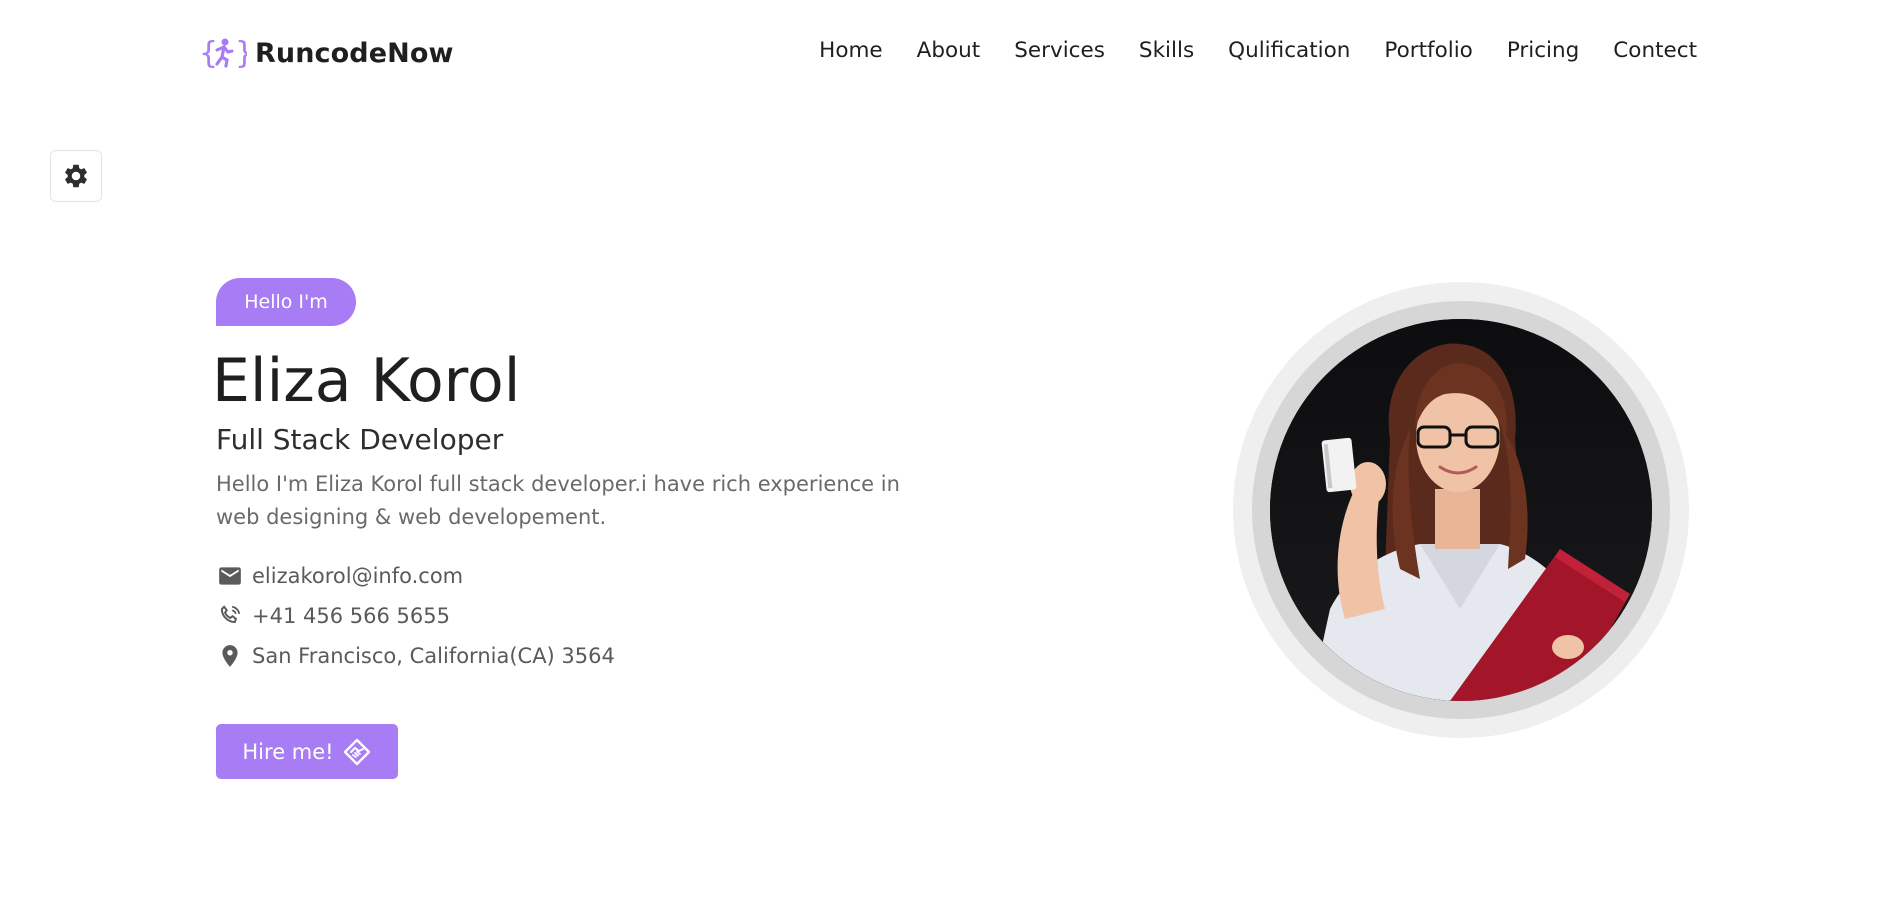 The width and height of the screenshot is (1877, 913). I want to click on contact-email-text: elizakorol@info.com, so click(358, 576).